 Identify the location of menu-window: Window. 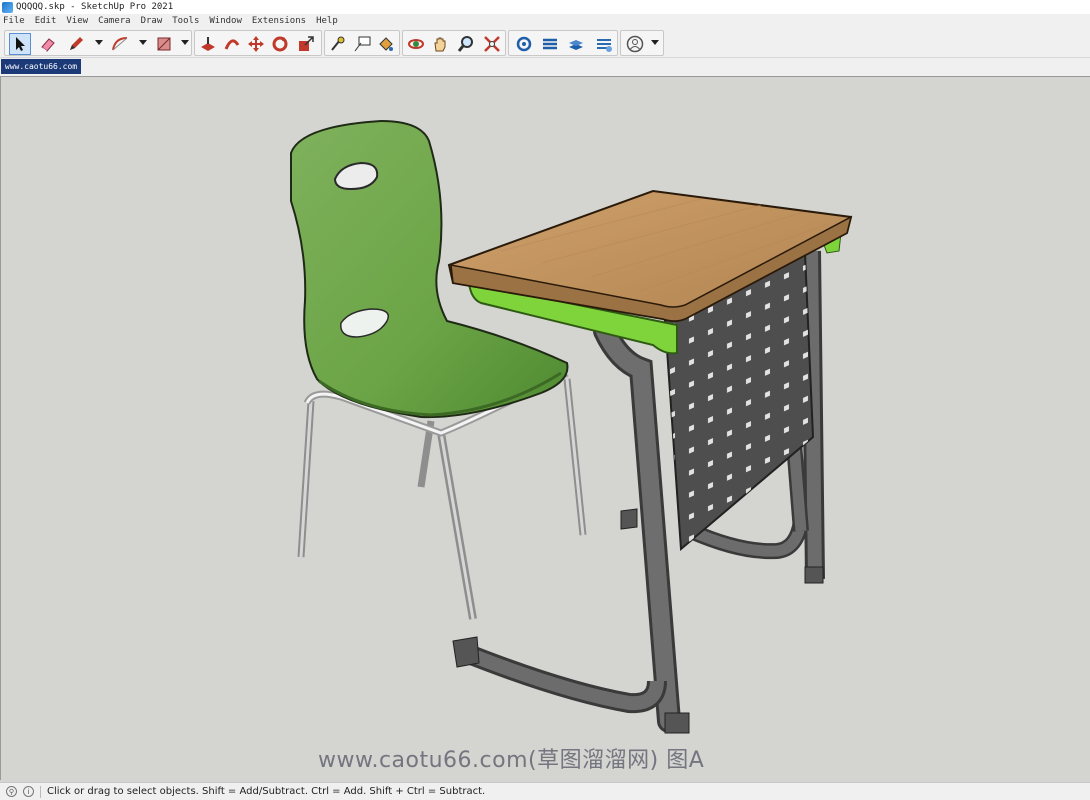
(225, 21).